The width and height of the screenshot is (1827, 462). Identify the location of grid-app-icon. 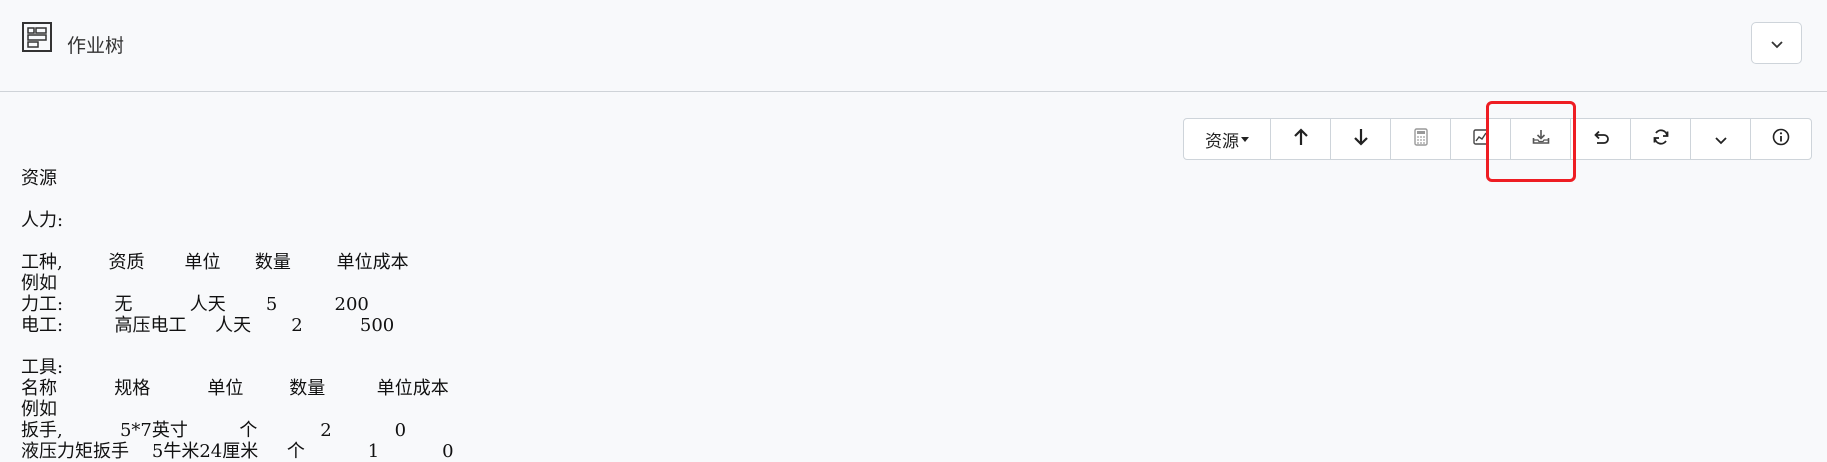
(37, 37).